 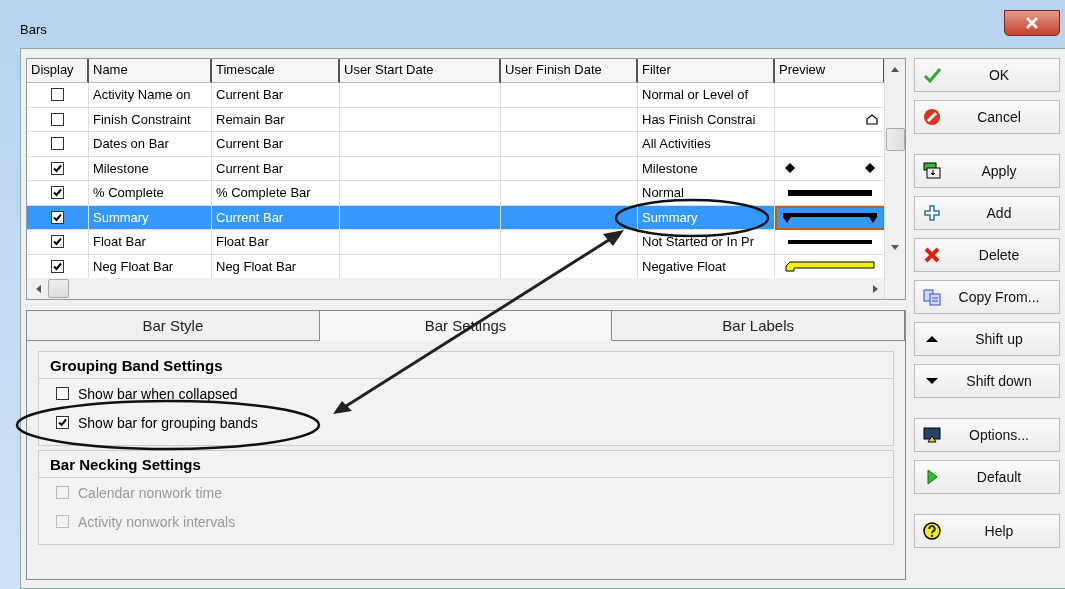 What do you see at coordinates (932, 171) in the screenshot?
I see `apply-icon` at bounding box center [932, 171].